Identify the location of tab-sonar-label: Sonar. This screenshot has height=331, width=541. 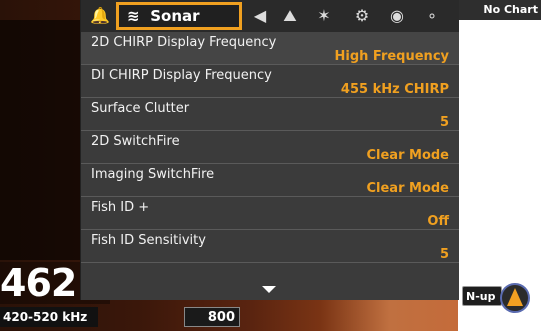
(175, 16).